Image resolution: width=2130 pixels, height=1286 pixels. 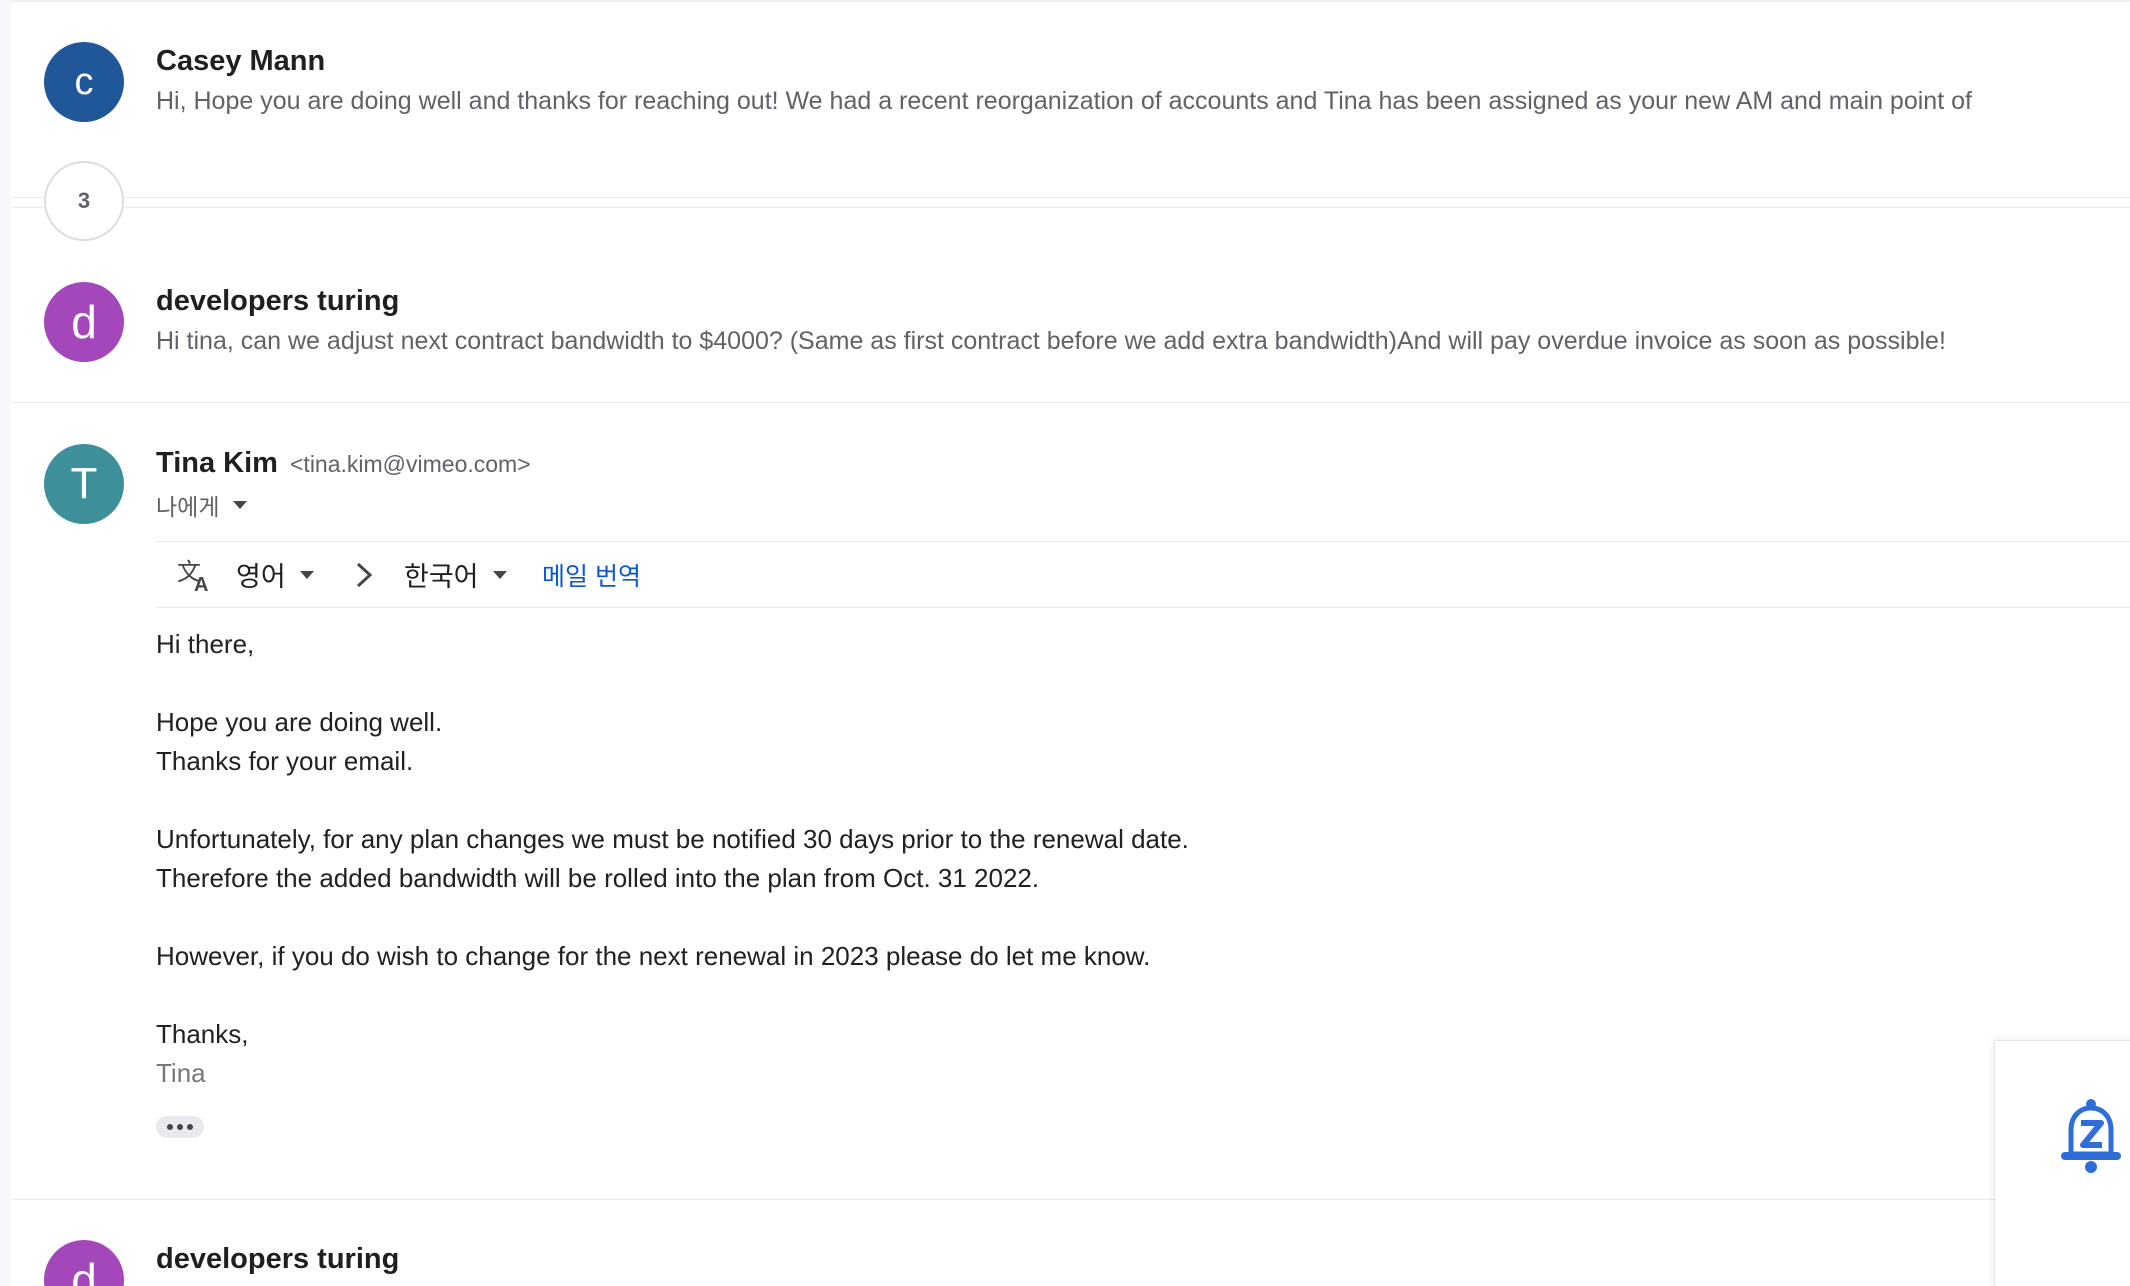 I want to click on svg-text: A, so click(x=201, y=584).